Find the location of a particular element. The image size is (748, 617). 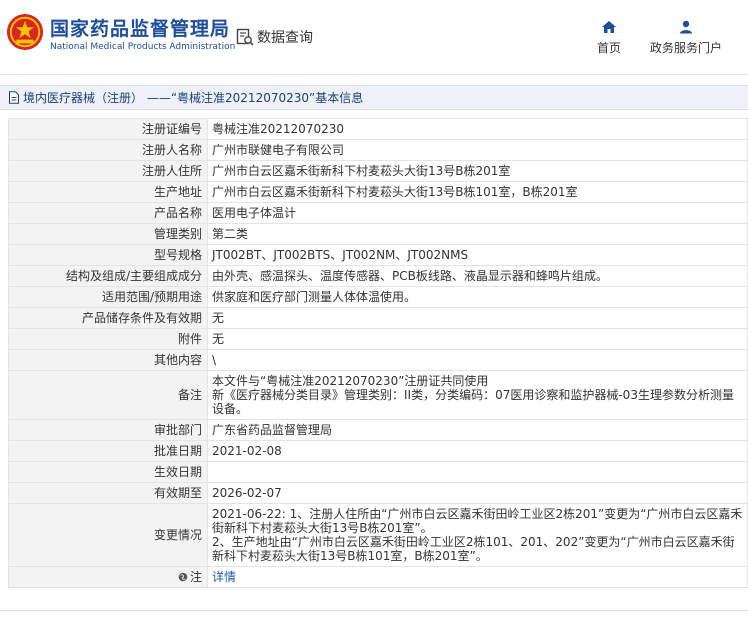

field-label: 有效期至 is located at coordinates (108, 493).